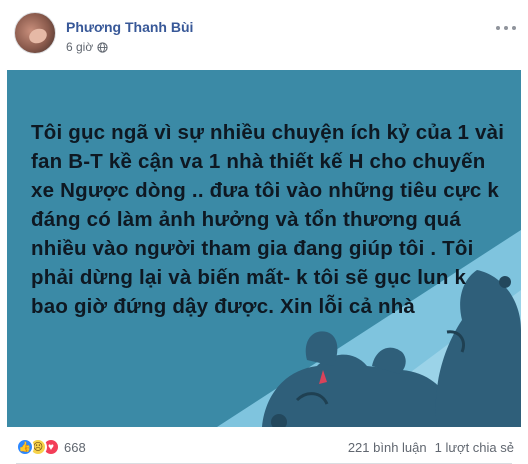 The image size is (528, 464). I want to click on time-row: 6 giờ, so click(129, 47).